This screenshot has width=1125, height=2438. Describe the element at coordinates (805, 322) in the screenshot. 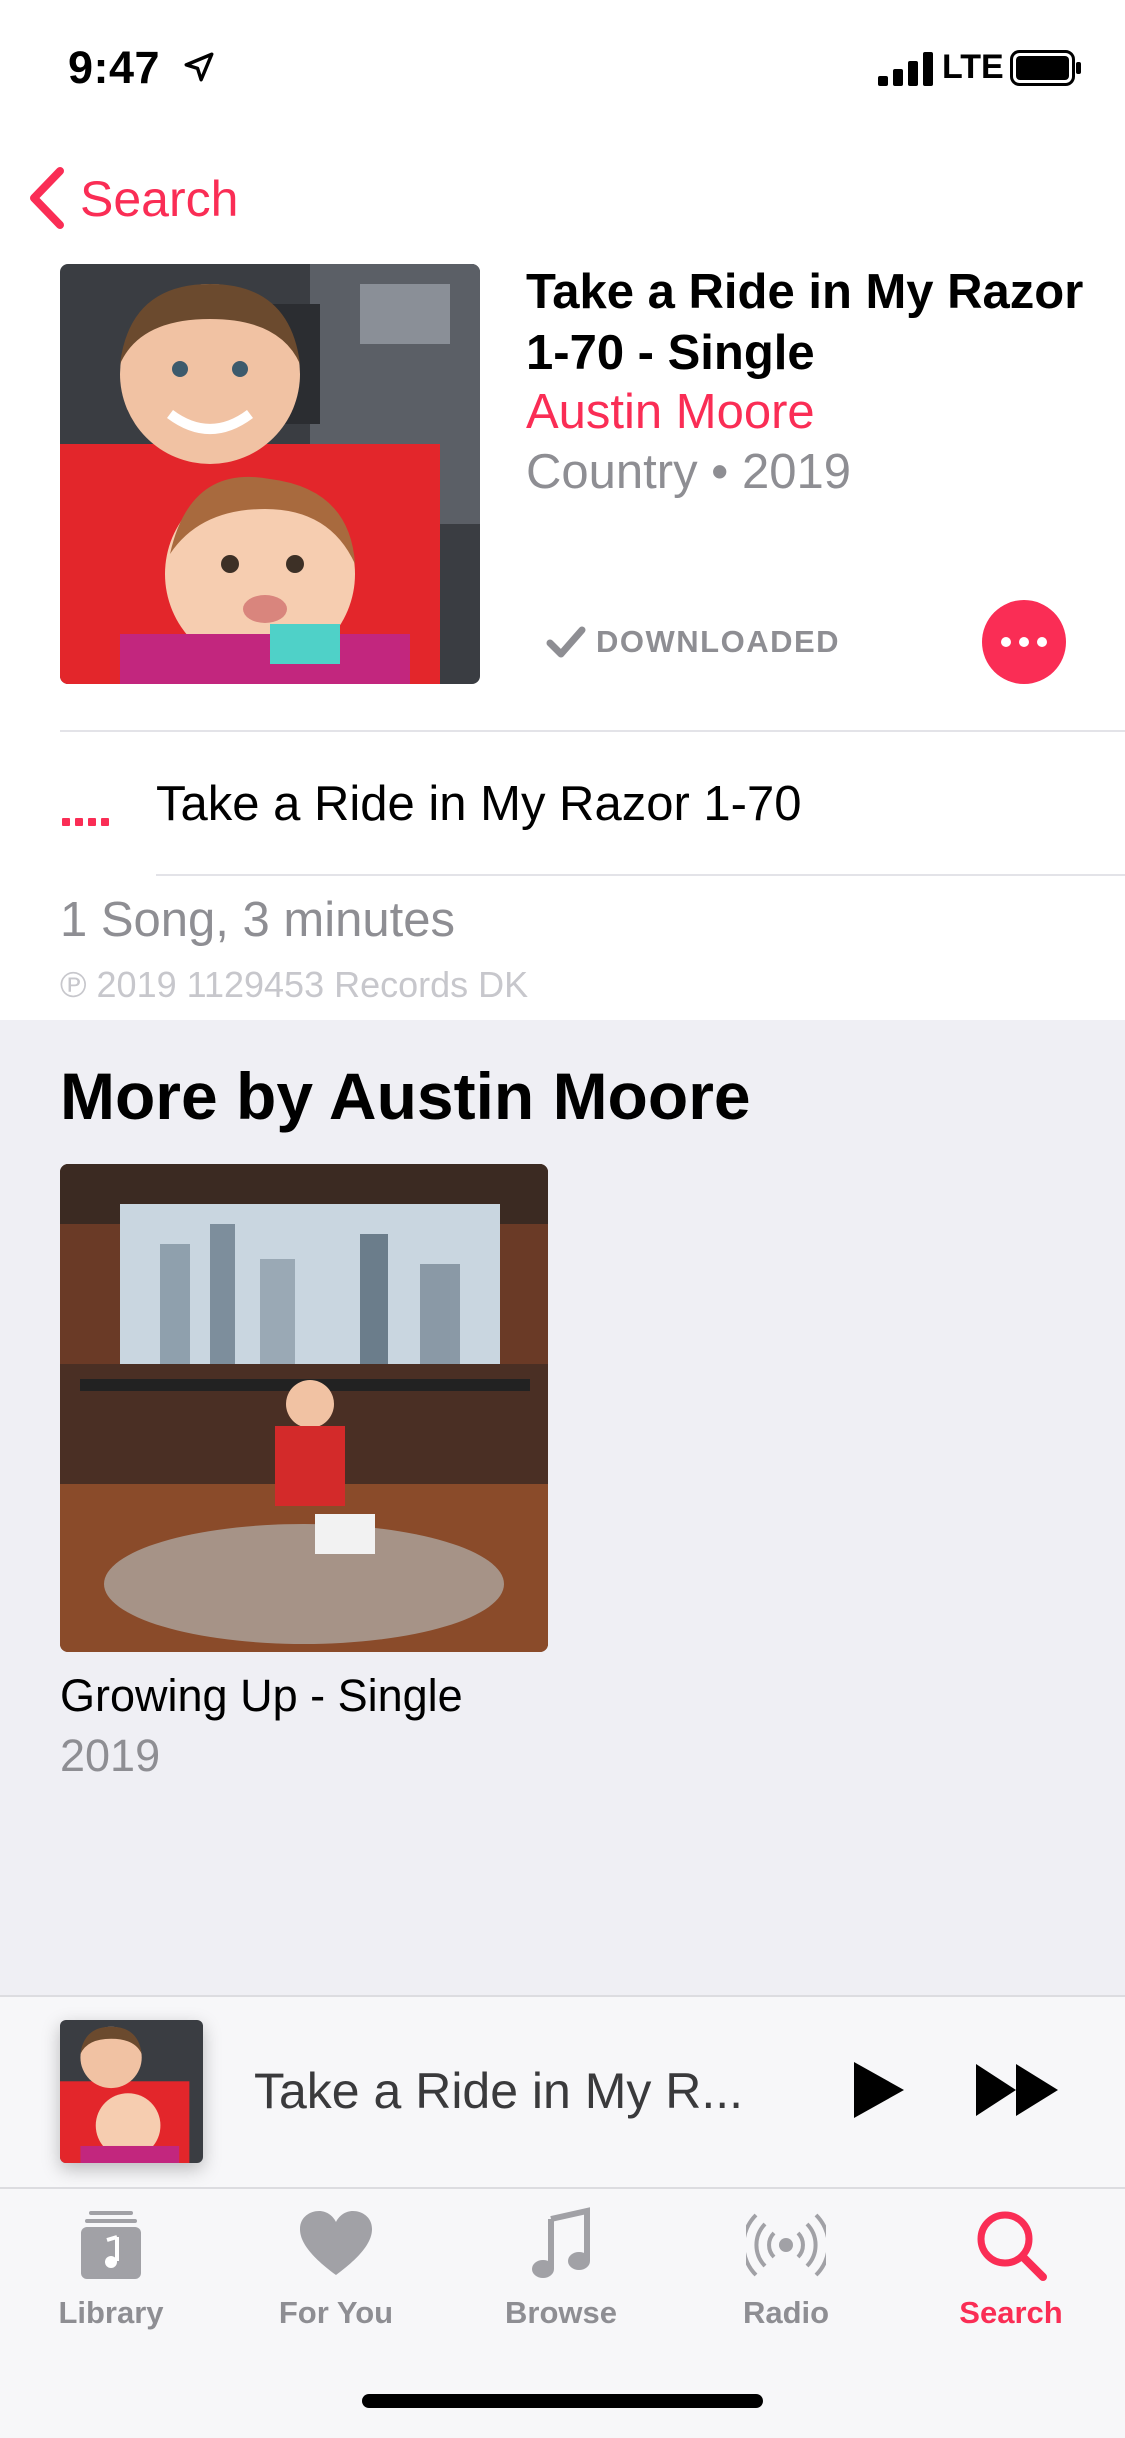

I see `album-title: Take a Ride in My Razor 1-70 - Single` at that location.